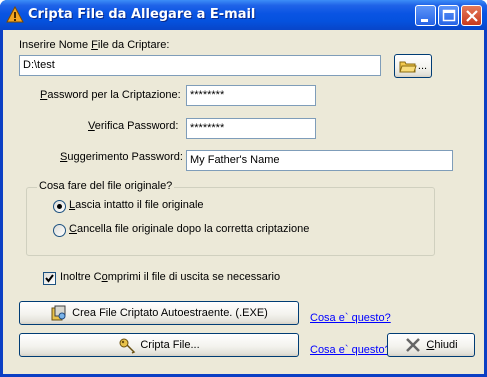 Image resolution: width=487 pixels, height=377 pixels. What do you see at coordinates (425, 15) in the screenshot?
I see `minimize-button` at bounding box center [425, 15].